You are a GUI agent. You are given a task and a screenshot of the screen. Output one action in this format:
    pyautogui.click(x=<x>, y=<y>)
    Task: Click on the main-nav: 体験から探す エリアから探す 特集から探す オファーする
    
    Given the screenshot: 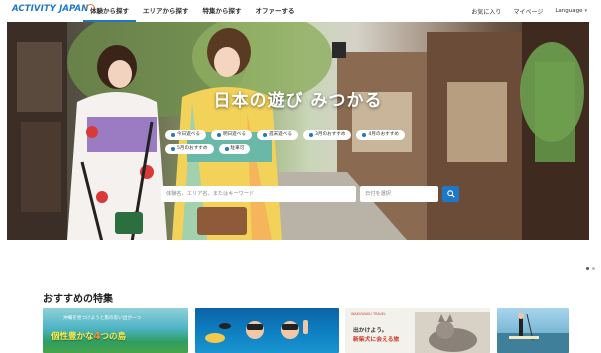 What is the action you would take?
    pyautogui.click(x=192, y=11)
    